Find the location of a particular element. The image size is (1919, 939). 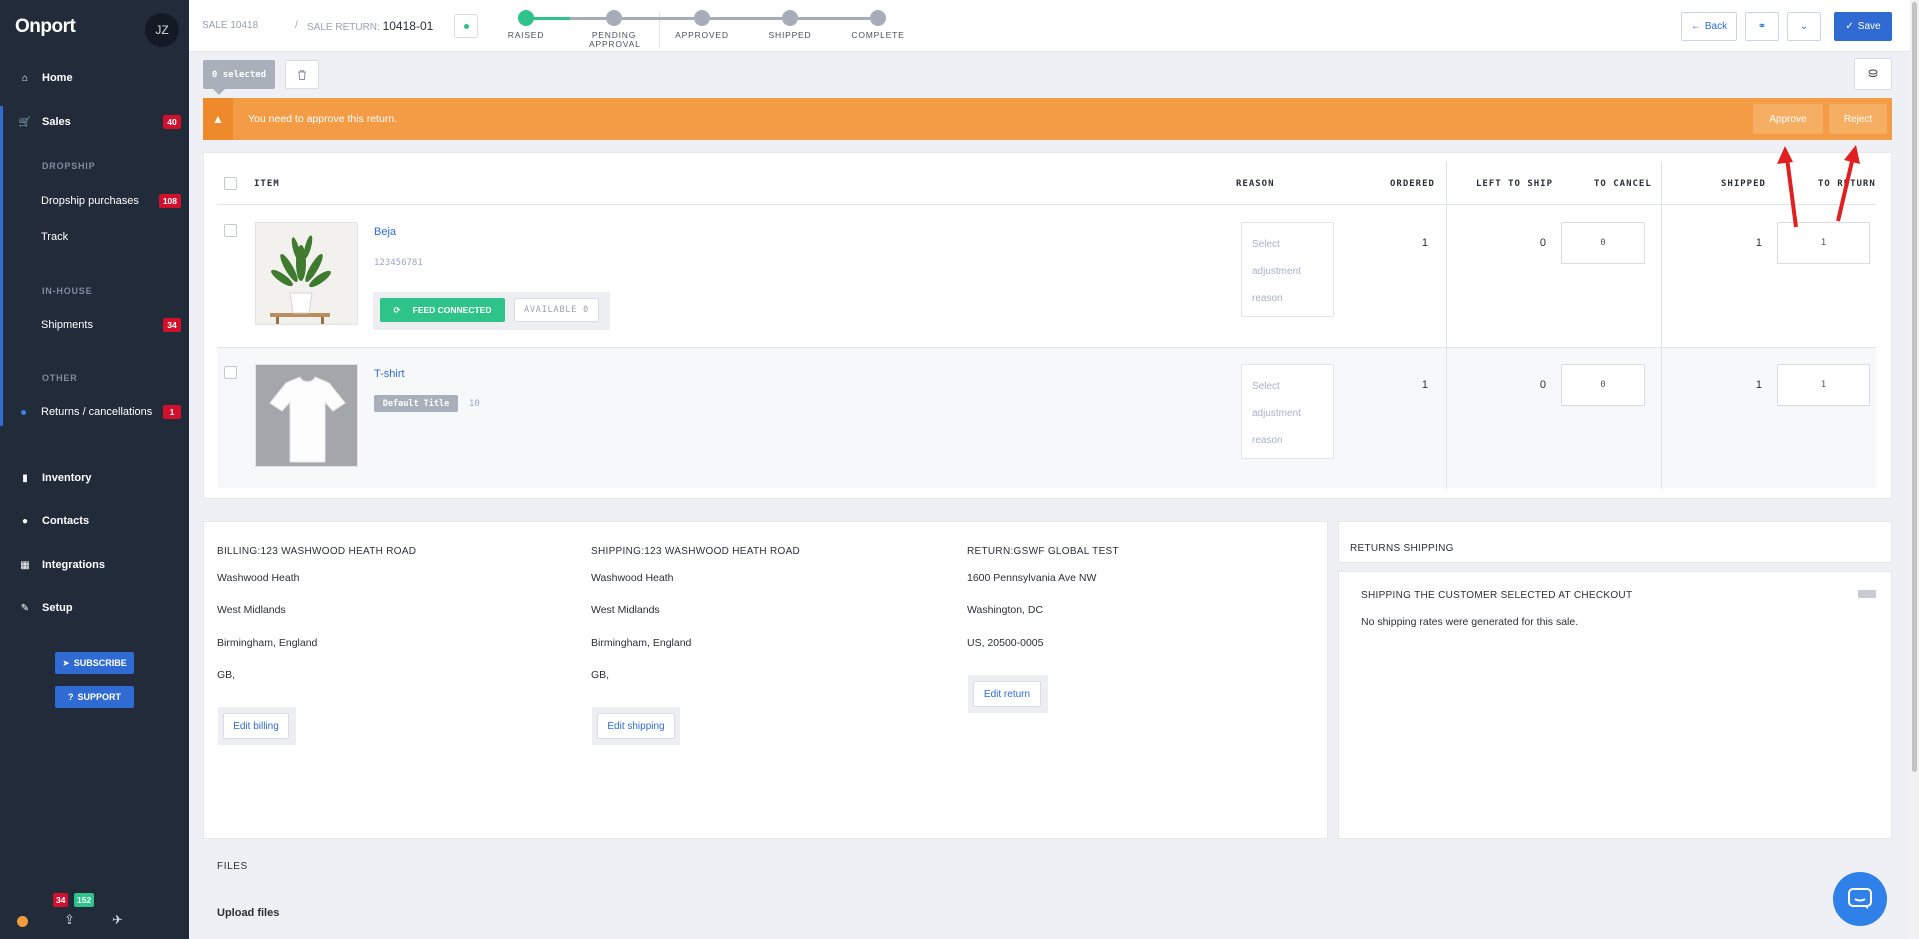

rocket-icon: ✈ is located at coordinates (117, 920).